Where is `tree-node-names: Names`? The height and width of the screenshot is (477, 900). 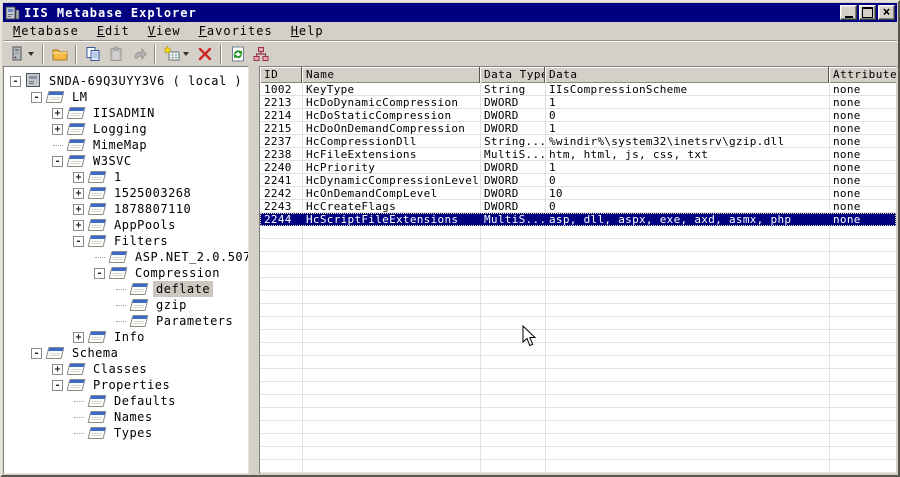
tree-node-names: Names is located at coordinates (126, 417).